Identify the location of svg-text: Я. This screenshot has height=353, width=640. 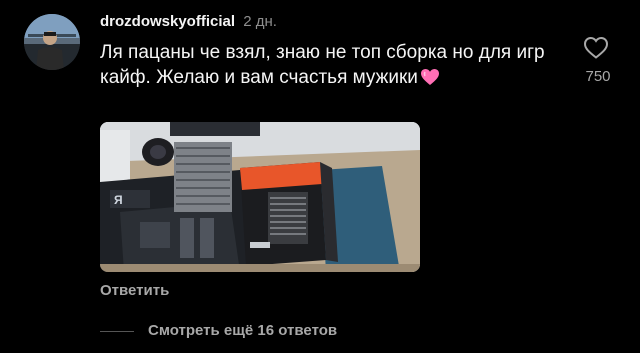
(118, 200).